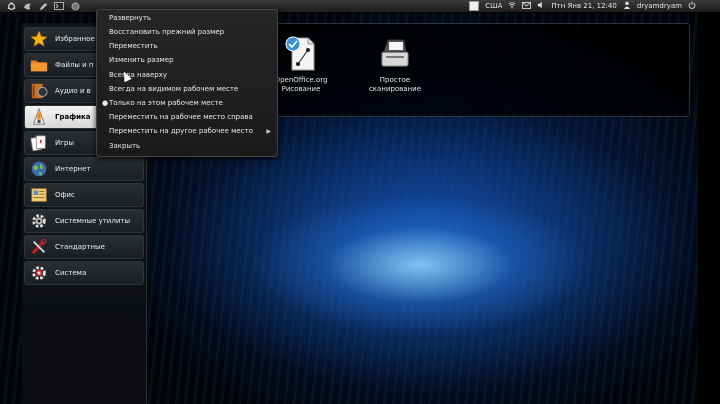  Describe the element at coordinates (39, 273) in the screenshot. I see `system-gear-icon` at that location.